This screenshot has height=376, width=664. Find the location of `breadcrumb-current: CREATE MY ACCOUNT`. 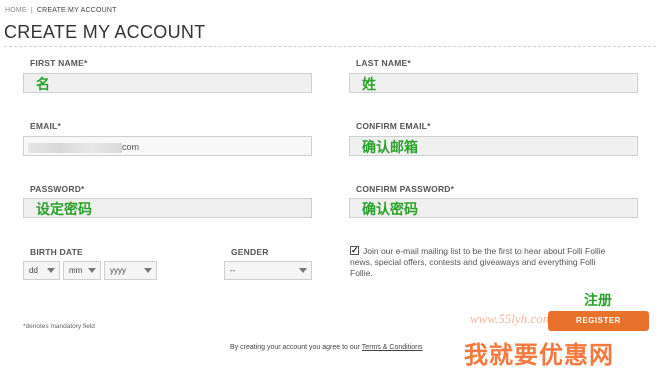

breadcrumb-current: CREATE MY ACCOUNT is located at coordinates (76, 10).